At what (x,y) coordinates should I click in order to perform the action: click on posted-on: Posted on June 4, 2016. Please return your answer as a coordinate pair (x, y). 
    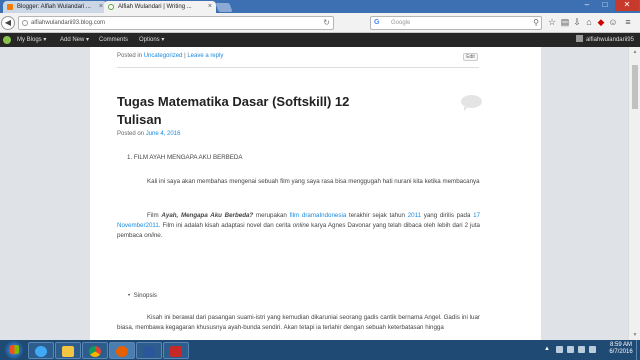
    Looking at the image, I should click on (149, 134).